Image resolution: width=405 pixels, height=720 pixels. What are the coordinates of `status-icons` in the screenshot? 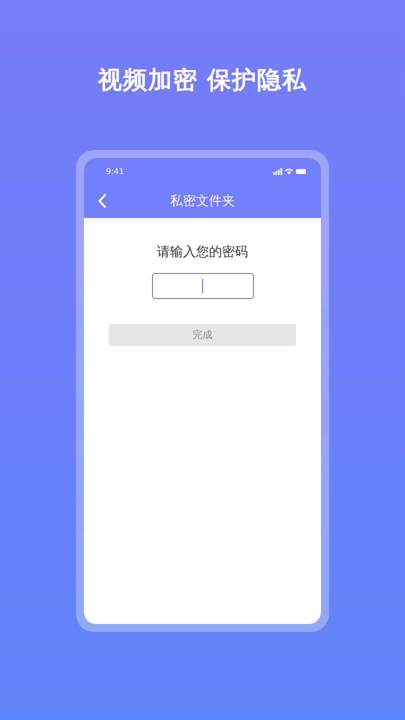 It's located at (290, 171).